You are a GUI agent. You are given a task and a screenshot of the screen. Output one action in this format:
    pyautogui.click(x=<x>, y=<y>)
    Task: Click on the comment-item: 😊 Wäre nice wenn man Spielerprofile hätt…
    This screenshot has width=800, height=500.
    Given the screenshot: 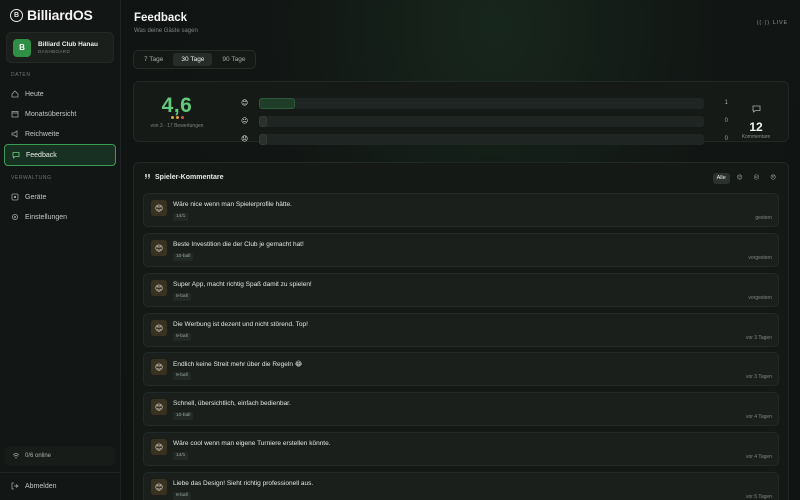 What is the action you would take?
    pyautogui.click(x=461, y=210)
    